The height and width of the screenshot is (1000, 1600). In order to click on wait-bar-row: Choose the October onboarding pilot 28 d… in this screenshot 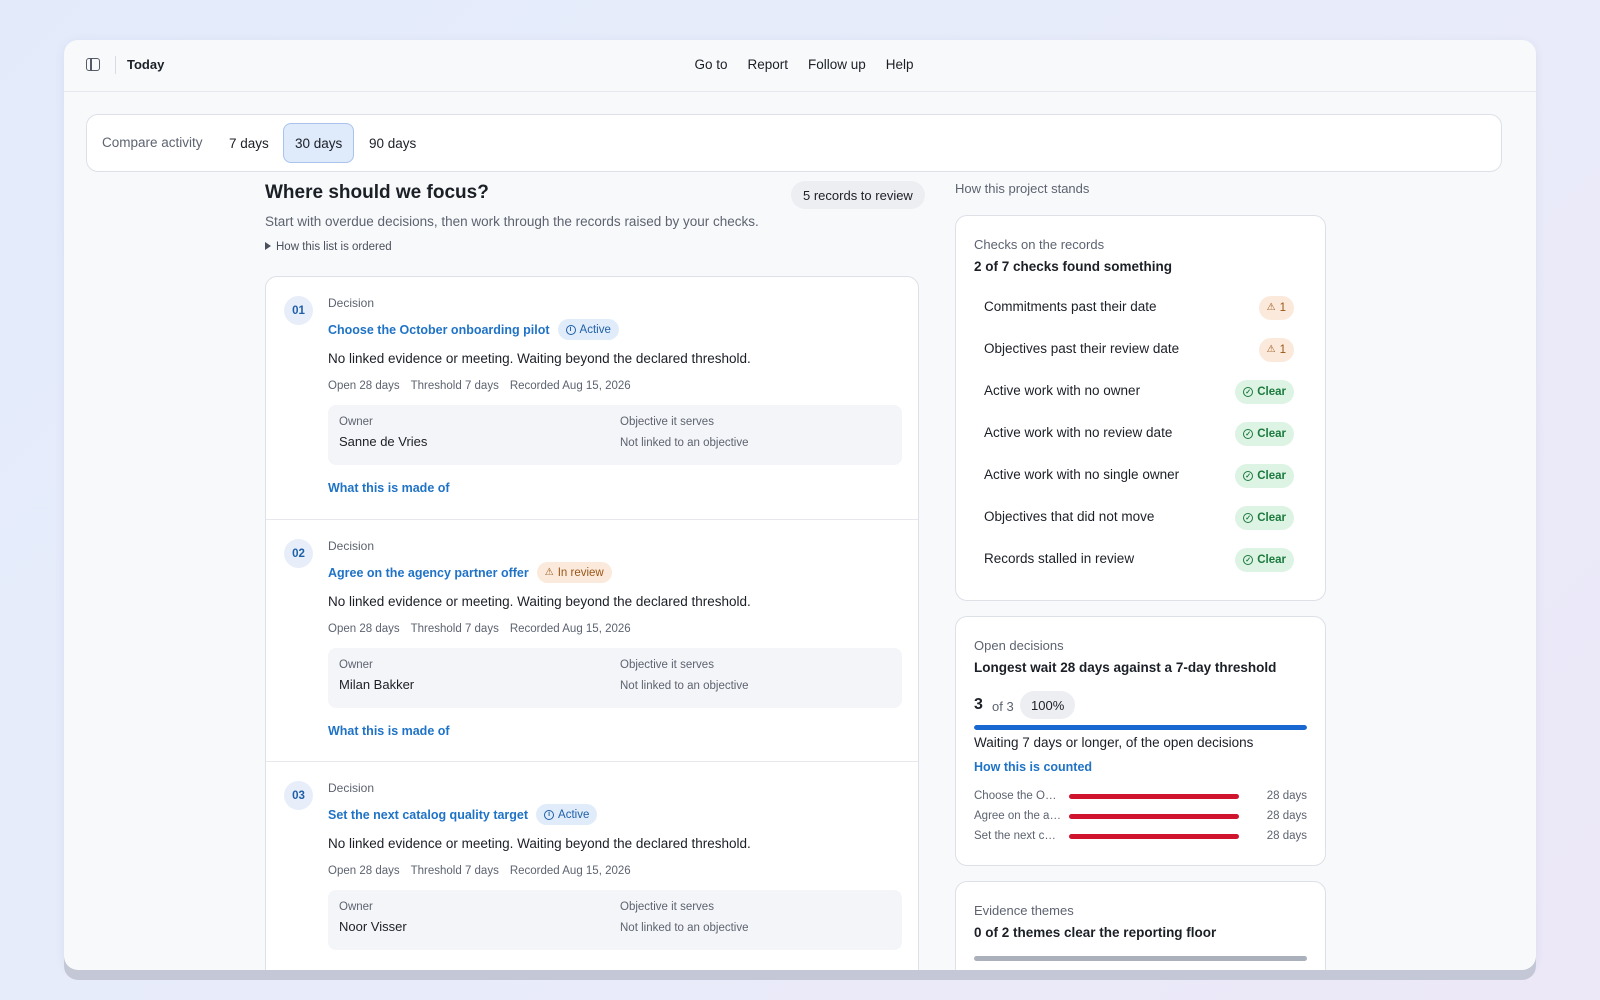, I will do `click(1140, 797)`.